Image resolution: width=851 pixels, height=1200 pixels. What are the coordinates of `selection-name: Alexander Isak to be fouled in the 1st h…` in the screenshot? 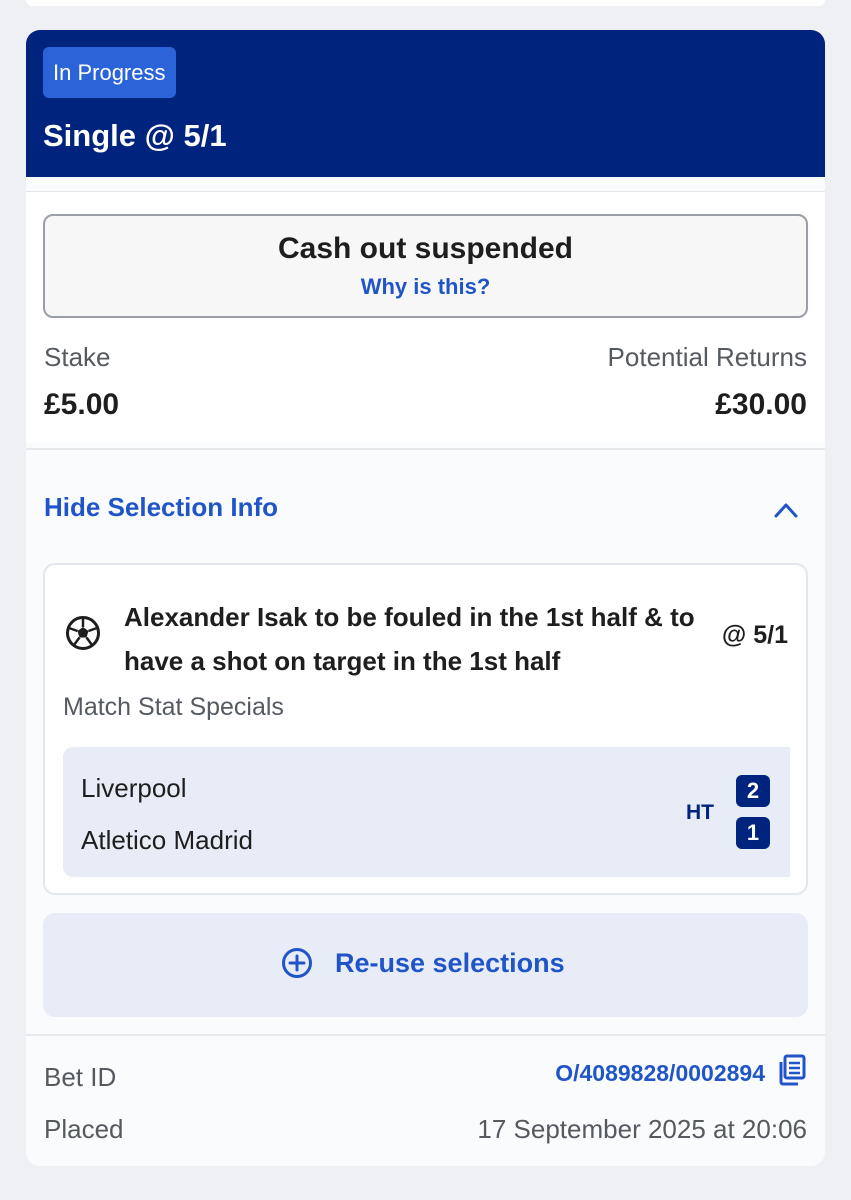 It's located at (409, 639).